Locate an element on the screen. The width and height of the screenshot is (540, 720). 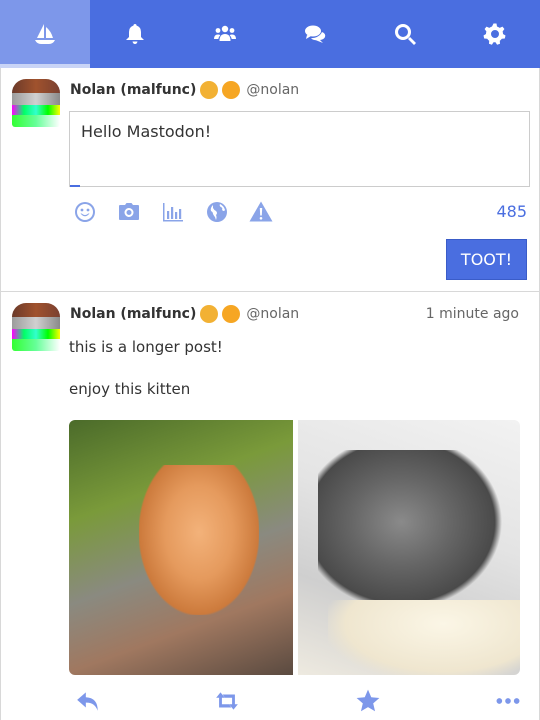
poll-button is located at coordinates (183, 212).